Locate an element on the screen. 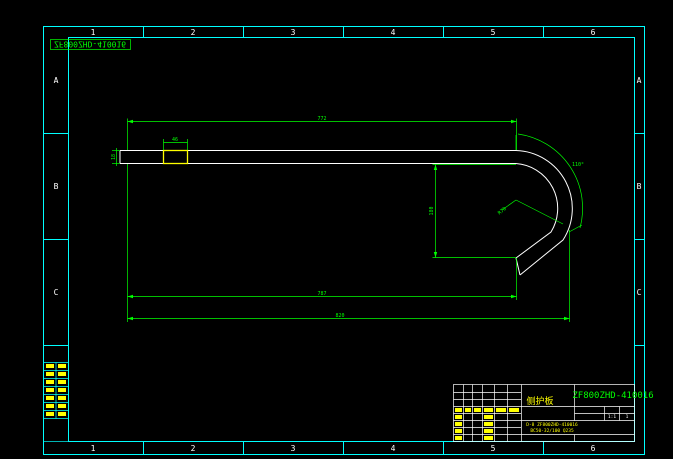  row-labels-right: A B C is located at coordinates (639, 186).